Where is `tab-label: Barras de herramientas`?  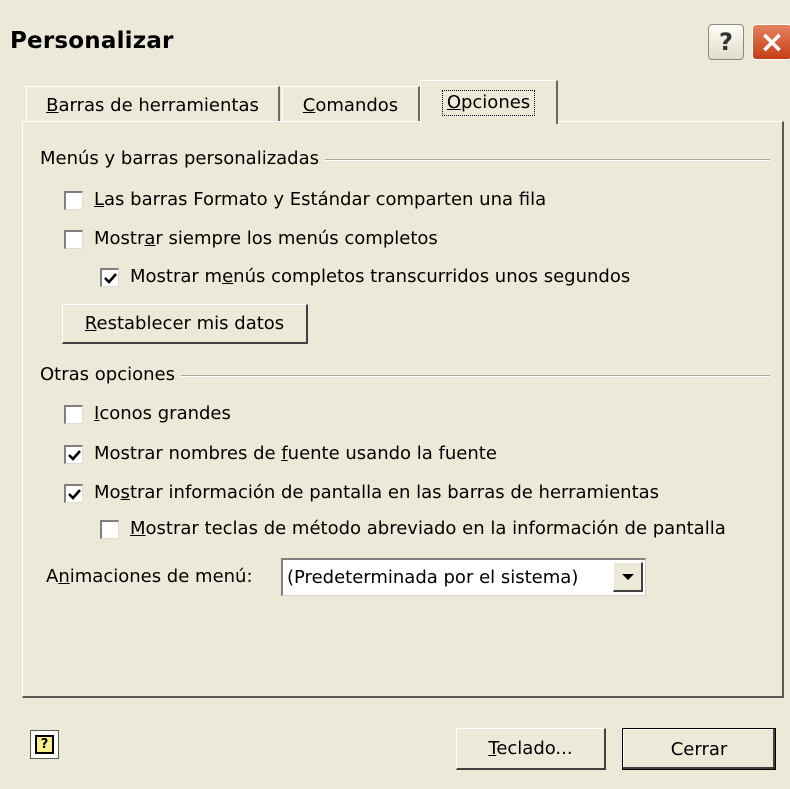
tab-label: Barras de herramientas is located at coordinates (152, 105).